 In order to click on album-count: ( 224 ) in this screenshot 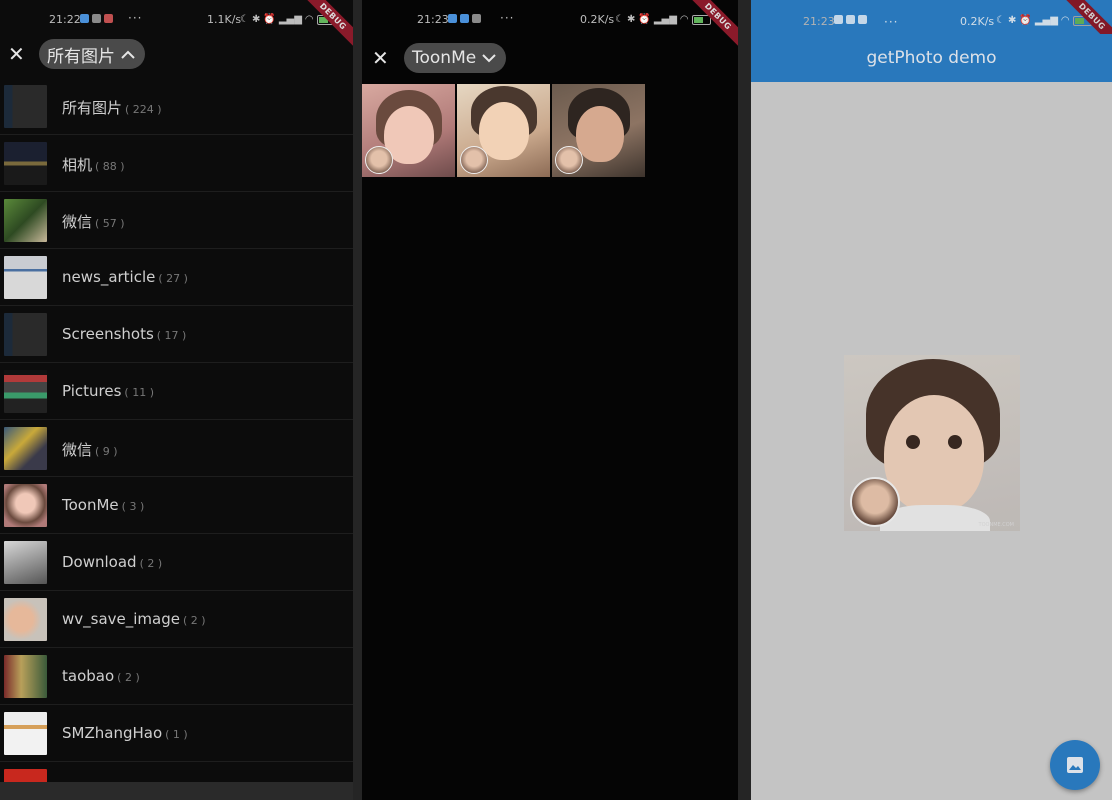, I will do `click(143, 109)`.